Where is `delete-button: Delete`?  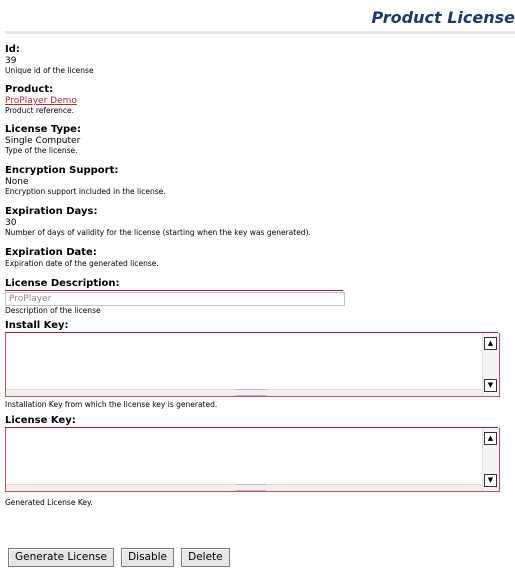
delete-button: Delete is located at coordinates (205, 557).